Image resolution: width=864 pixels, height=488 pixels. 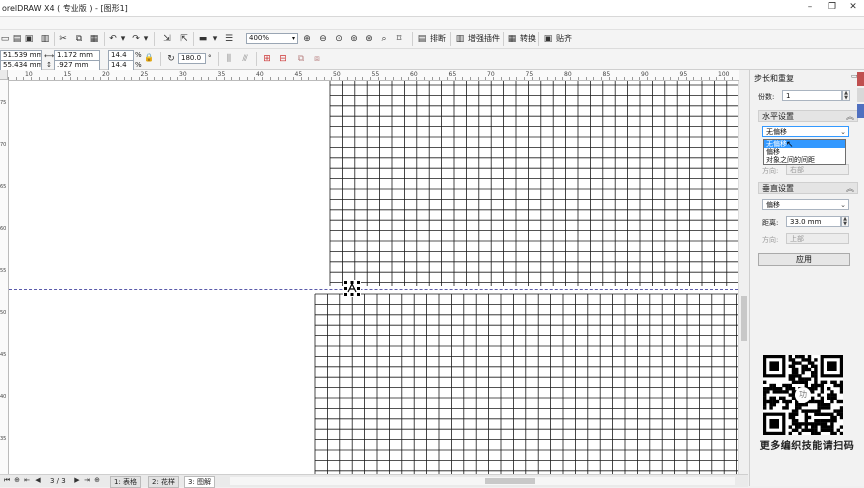 What do you see at coordinates (804, 259) in the screenshot?
I see `apply-button: 应用` at bounding box center [804, 259].